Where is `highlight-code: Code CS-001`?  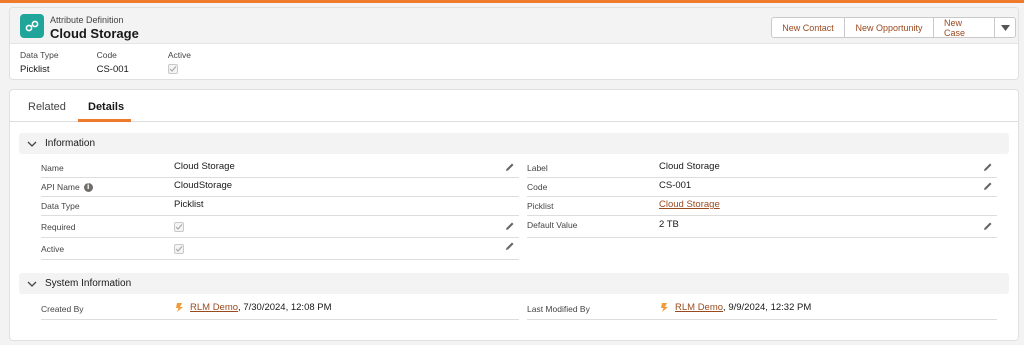 highlight-code: Code CS-001 is located at coordinates (113, 63).